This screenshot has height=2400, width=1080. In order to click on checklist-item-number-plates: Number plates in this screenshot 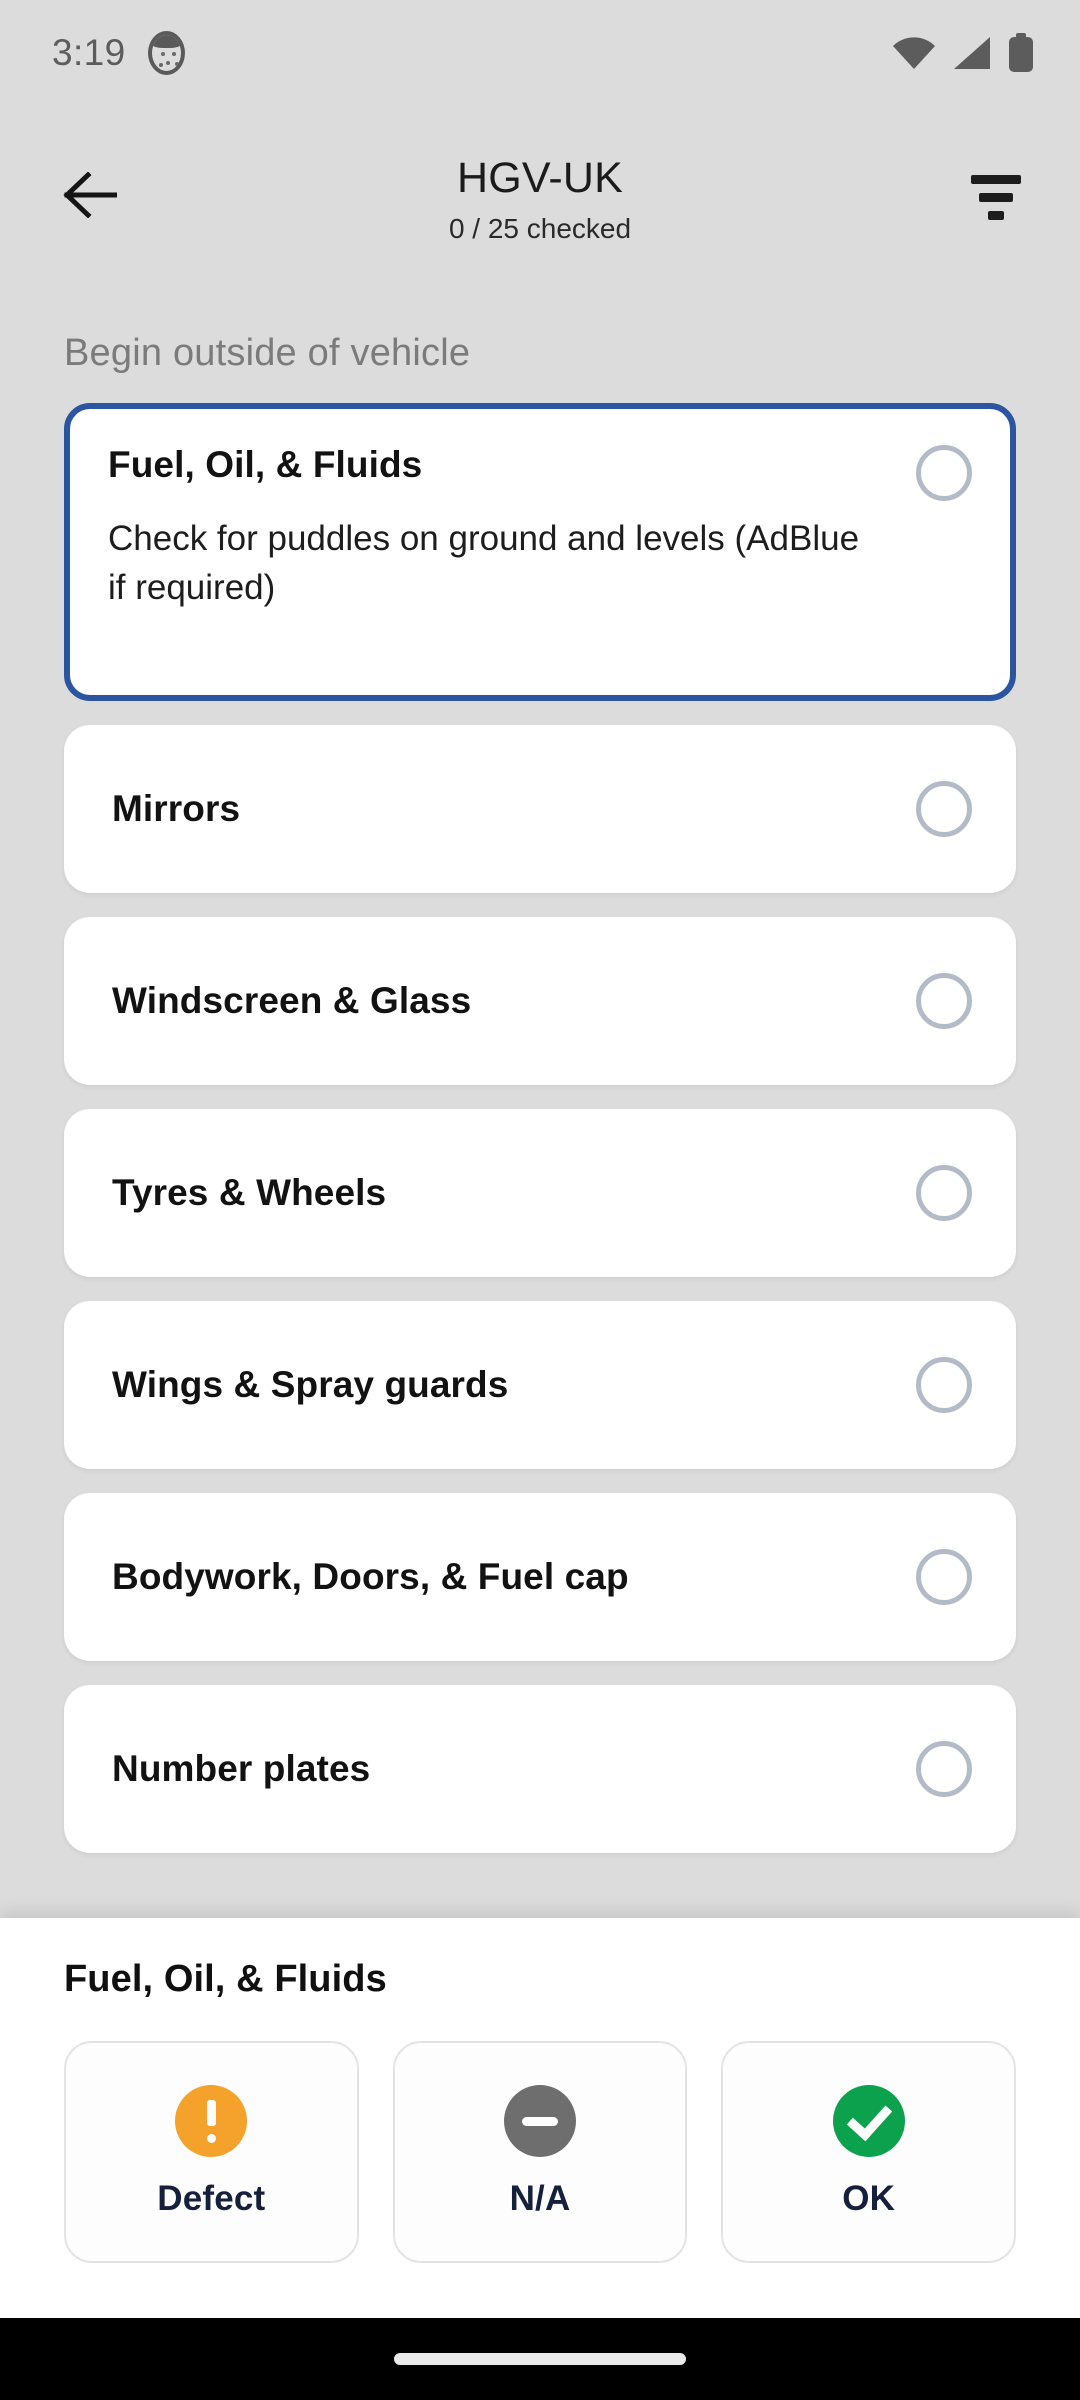, I will do `click(540, 1769)`.